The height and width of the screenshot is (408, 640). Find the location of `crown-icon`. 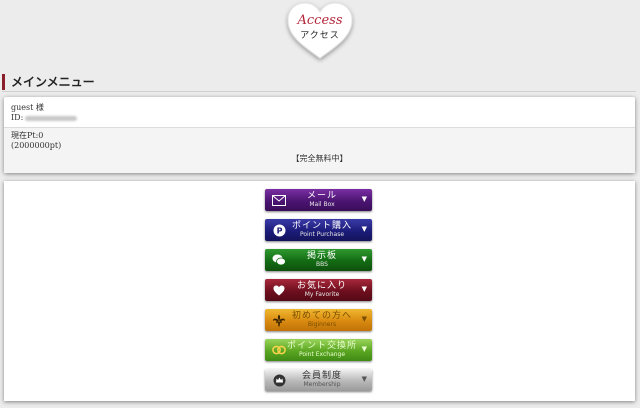

crown-icon is located at coordinates (279, 380).